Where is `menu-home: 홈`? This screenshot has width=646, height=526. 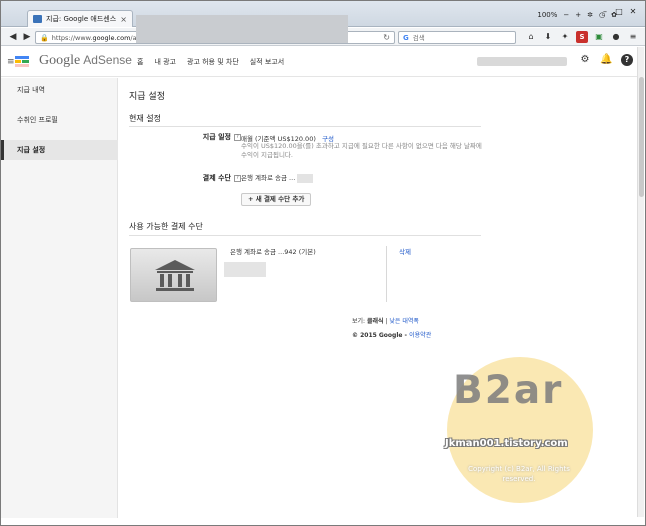 menu-home: 홈 is located at coordinates (140, 62).